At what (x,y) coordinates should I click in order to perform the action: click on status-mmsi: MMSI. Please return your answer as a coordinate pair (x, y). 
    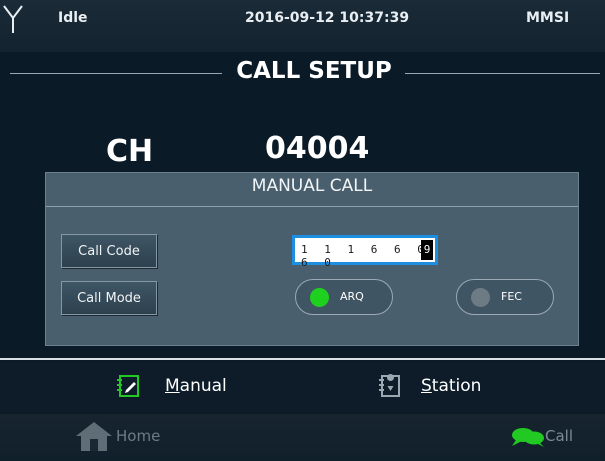
    Looking at the image, I should click on (548, 18).